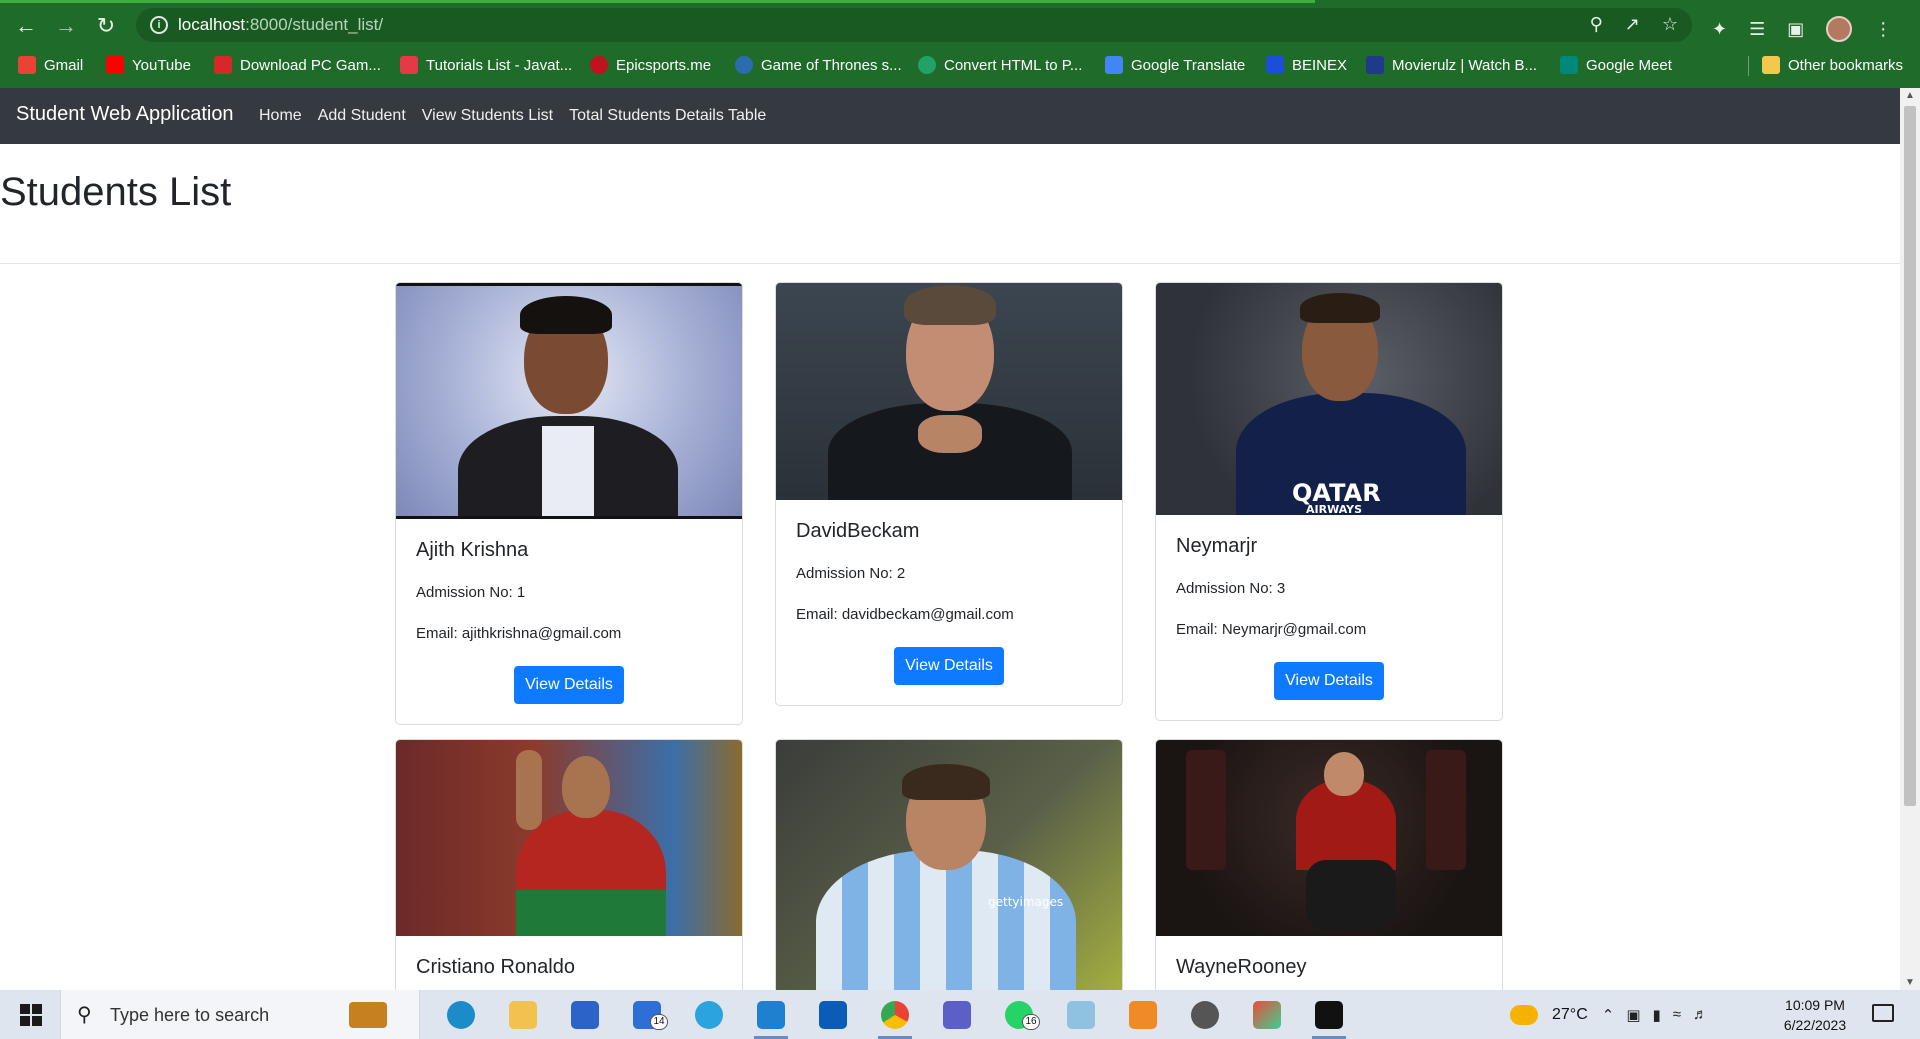  What do you see at coordinates (1719, 29) in the screenshot?
I see `extensions-icon: ✦` at bounding box center [1719, 29].